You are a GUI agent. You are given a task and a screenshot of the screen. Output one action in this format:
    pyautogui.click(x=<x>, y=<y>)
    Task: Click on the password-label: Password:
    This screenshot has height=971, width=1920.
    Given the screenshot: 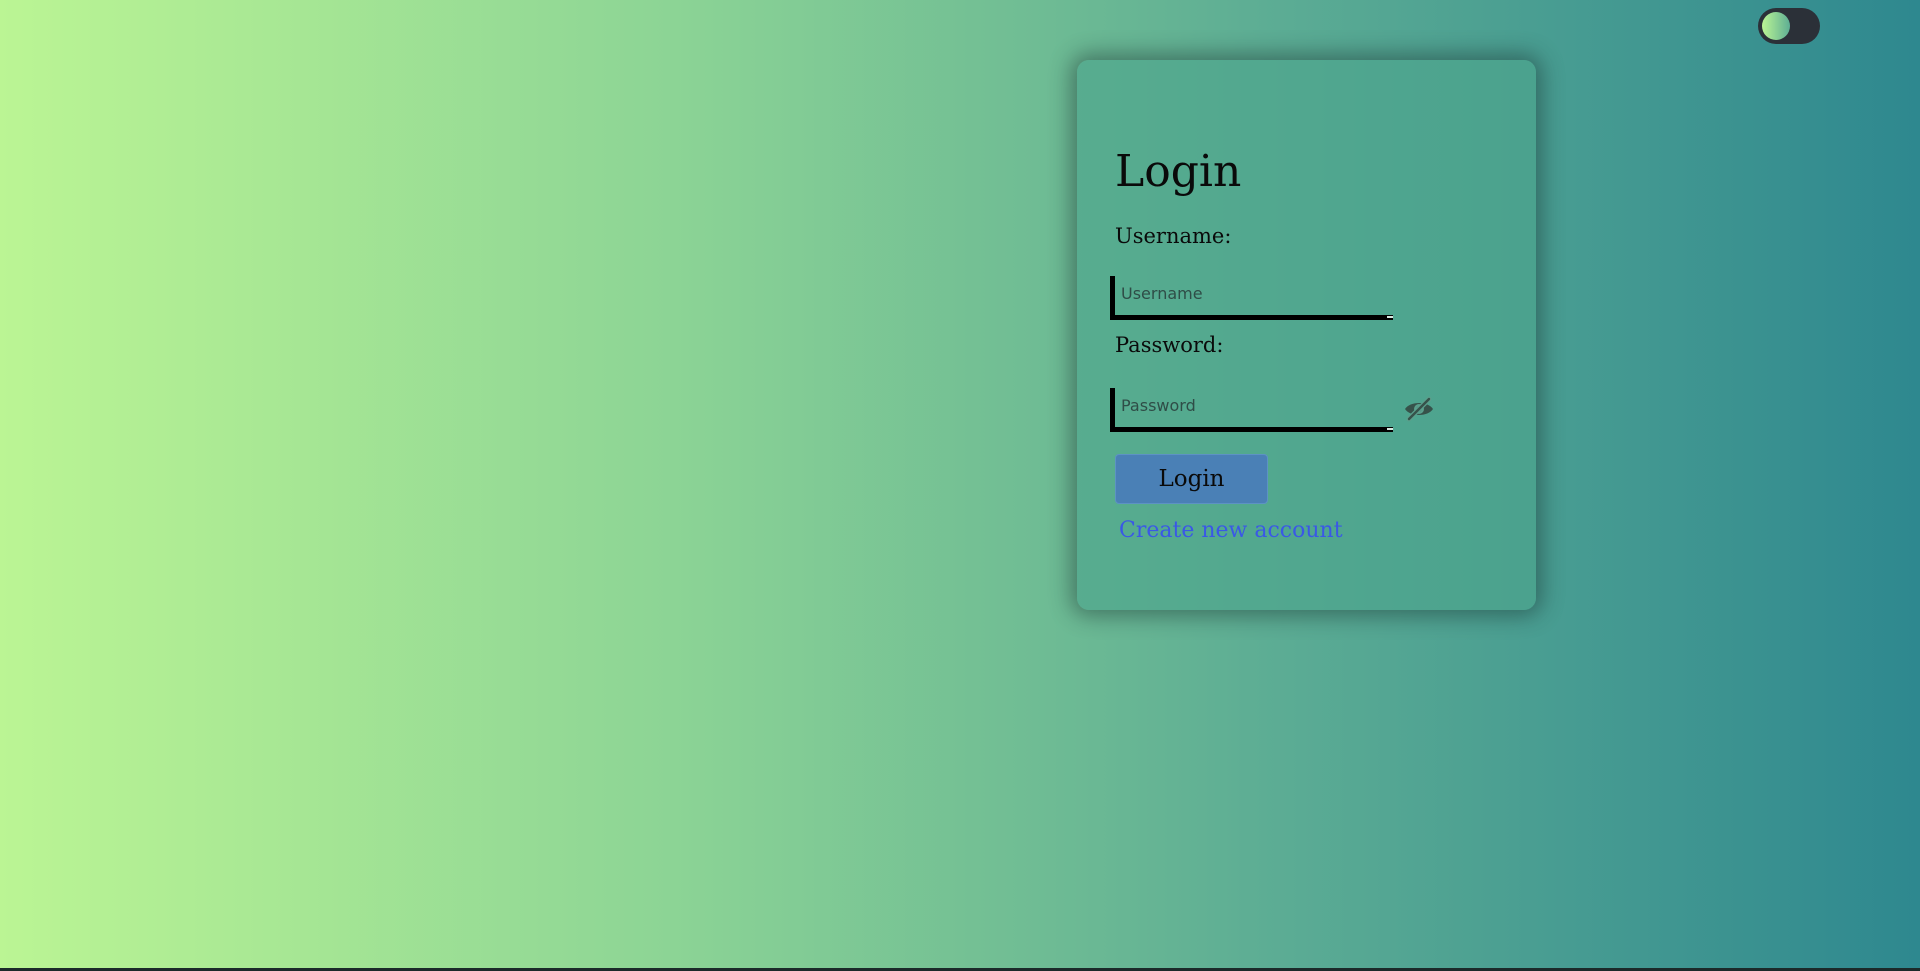 What is the action you would take?
    pyautogui.click(x=1169, y=345)
    